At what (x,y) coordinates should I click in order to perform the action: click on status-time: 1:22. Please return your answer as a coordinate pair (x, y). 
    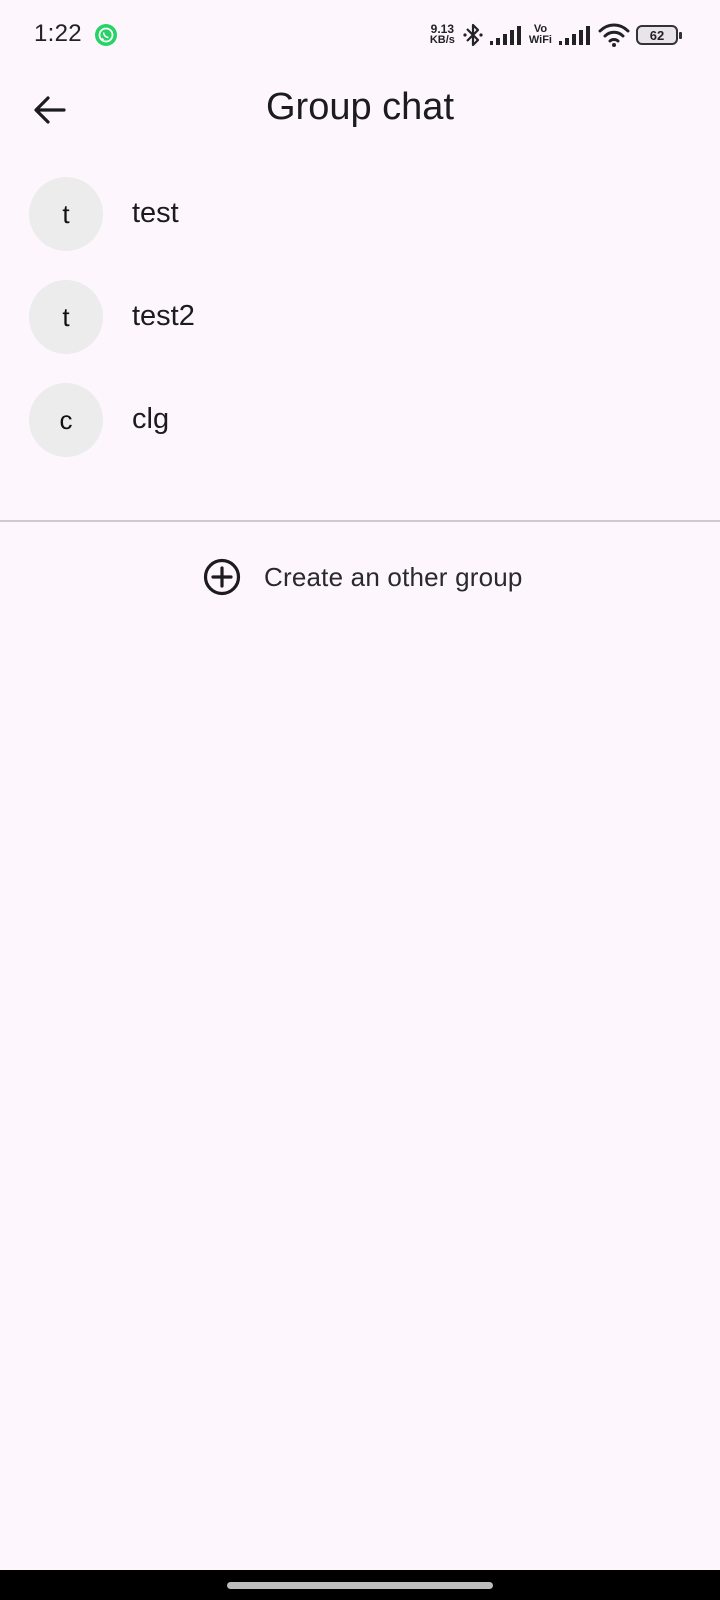
    Looking at the image, I should click on (58, 33).